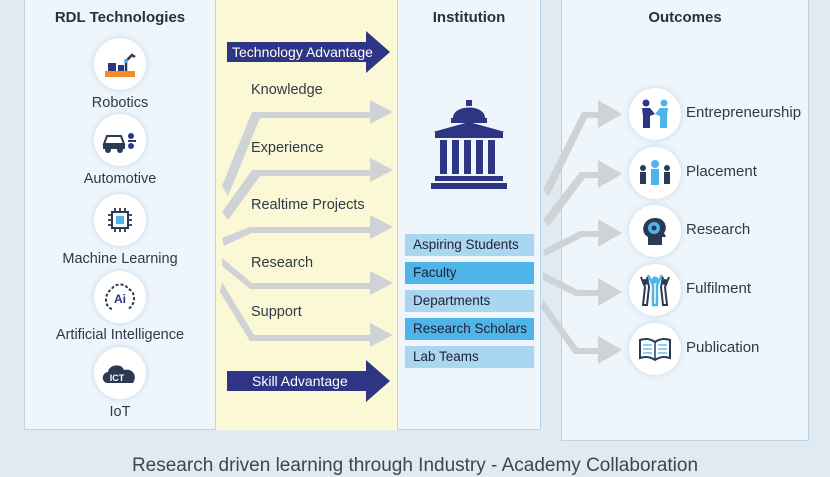  I want to click on outcome-label-research: Research, so click(718, 229).